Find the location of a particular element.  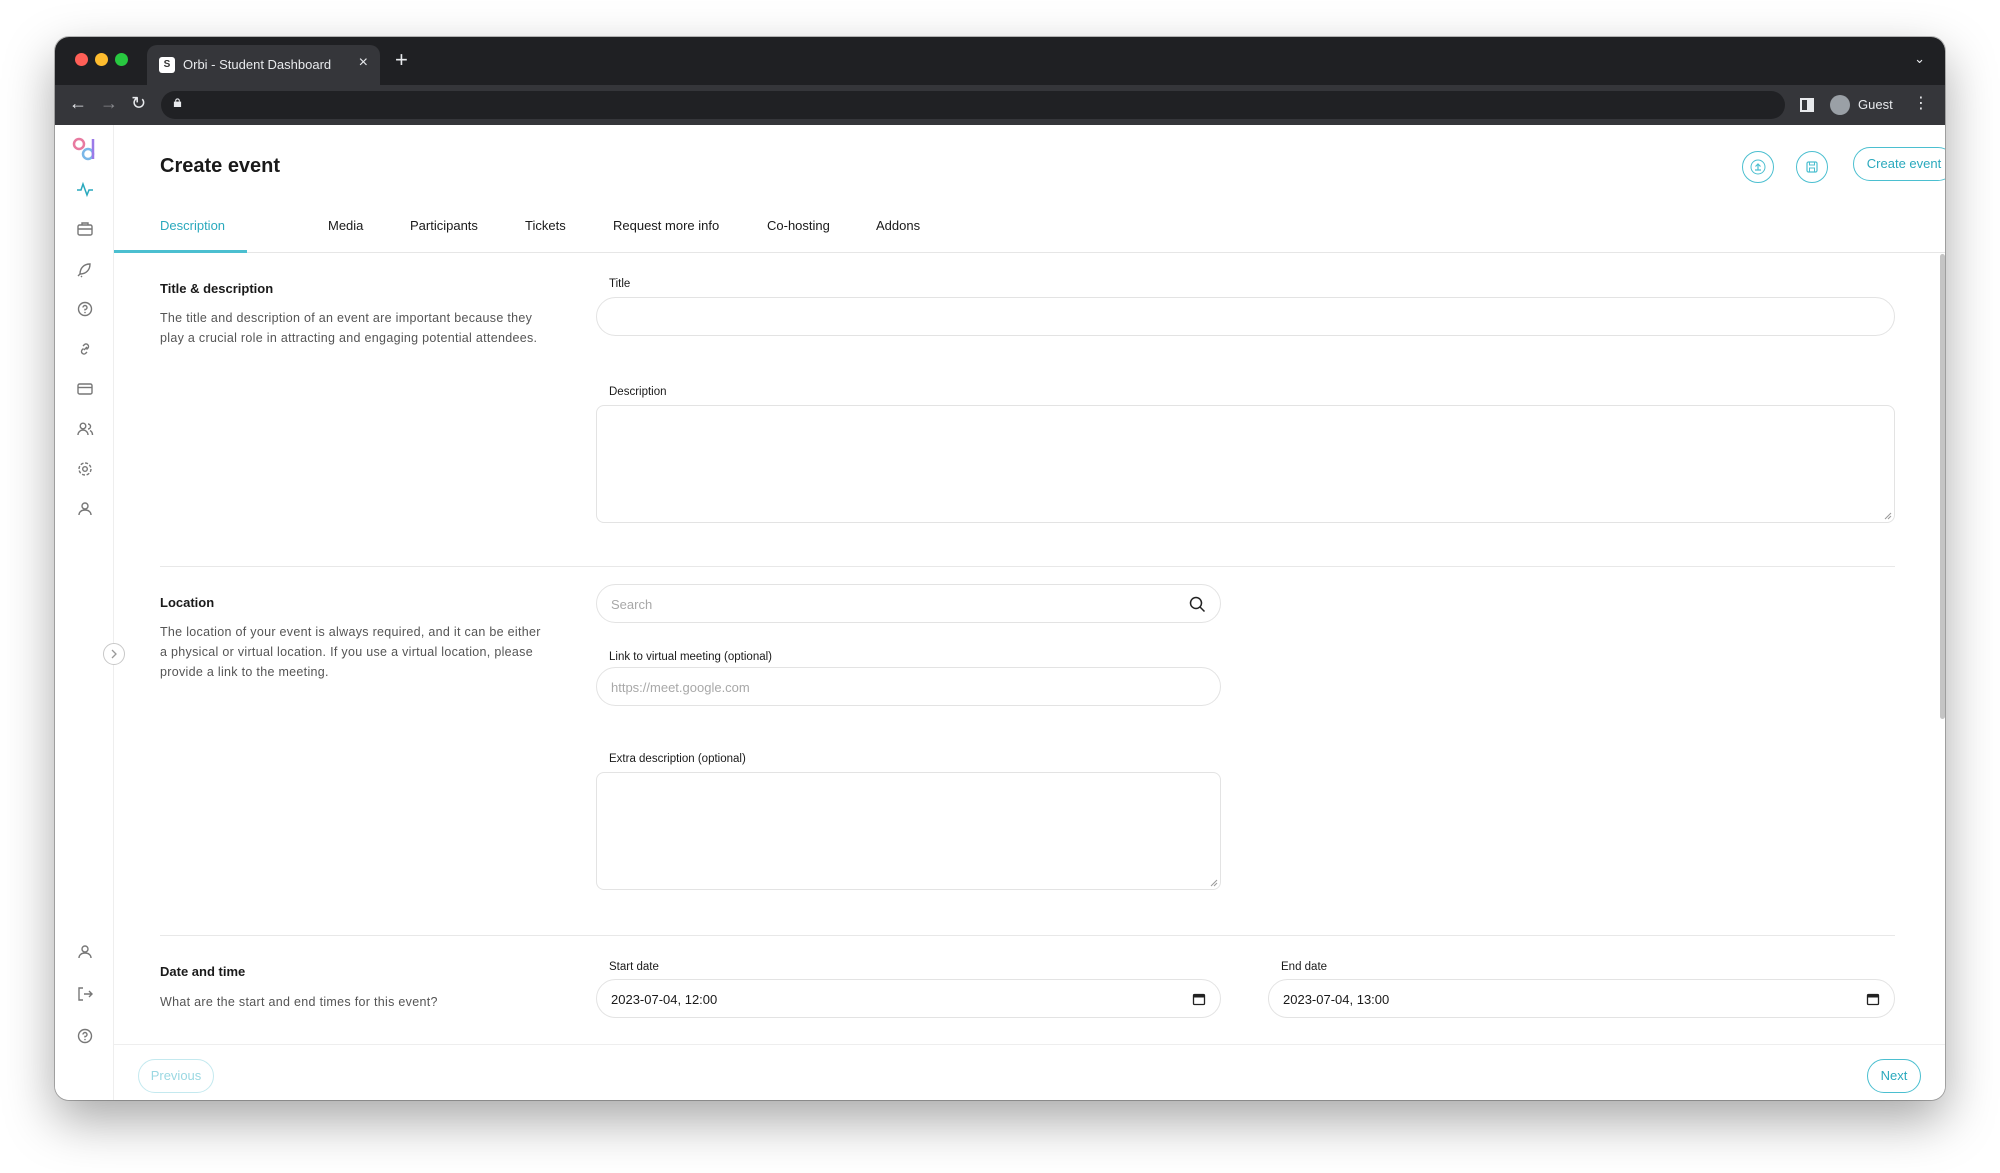

side-panel-icon is located at coordinates (1807, 105).